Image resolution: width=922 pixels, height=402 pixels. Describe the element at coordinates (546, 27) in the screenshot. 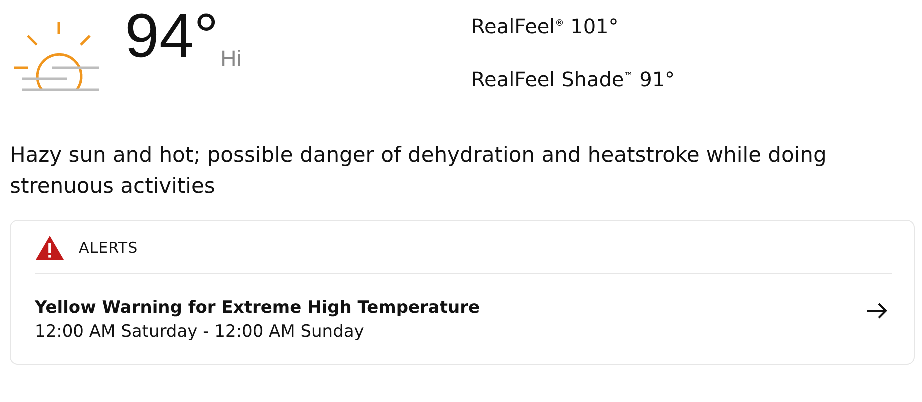

I see `realfeel-text: RealFeel$^{®}$ 101°` at that location.